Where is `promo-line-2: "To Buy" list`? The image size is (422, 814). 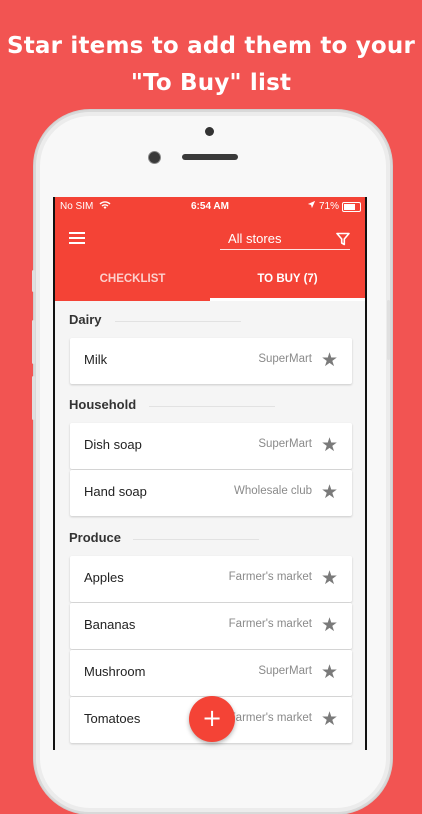 promo-line-2: "To Buy" list is located at coordinates (211, 83).